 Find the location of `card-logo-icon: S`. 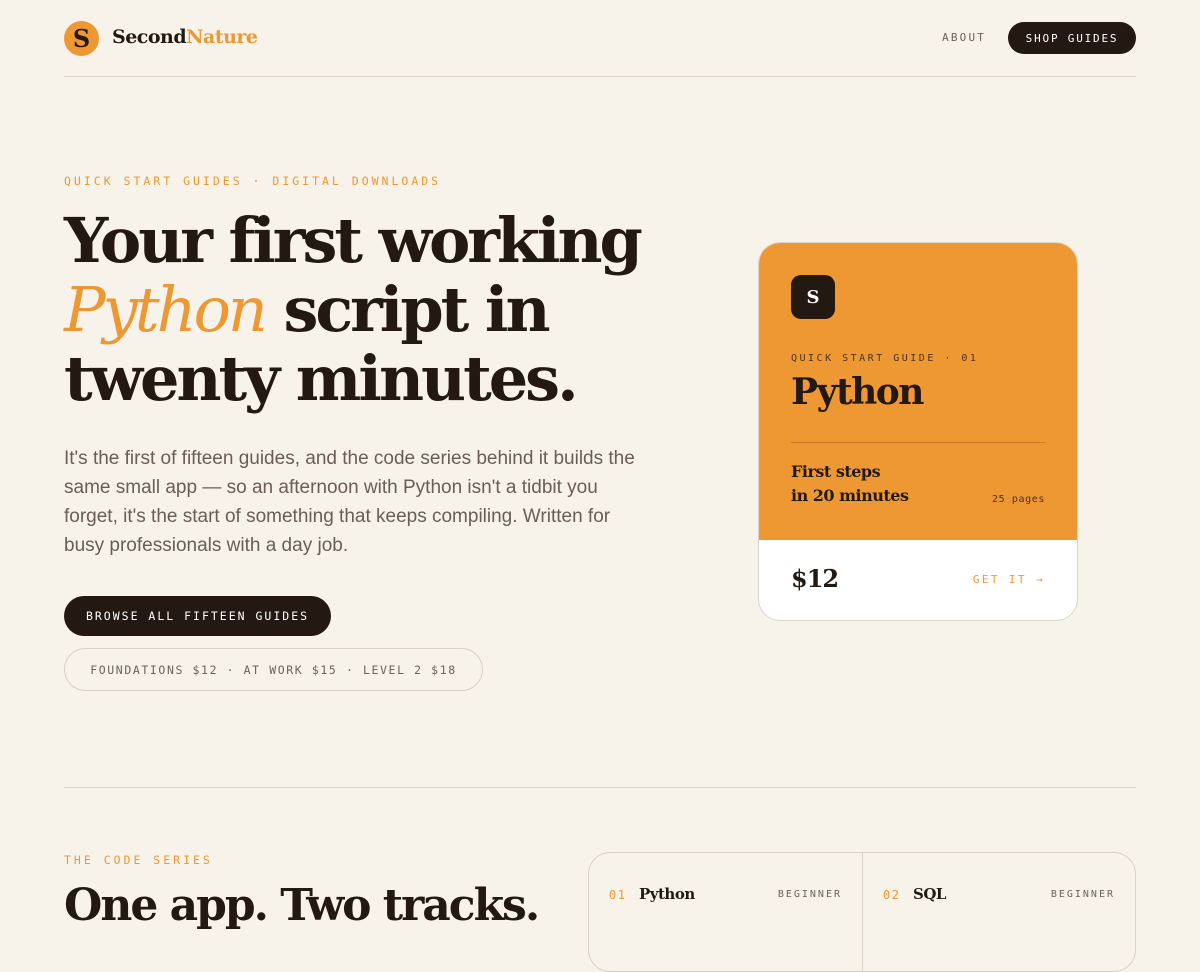

card-logo-icon: S is located at coordinates (813, 297).